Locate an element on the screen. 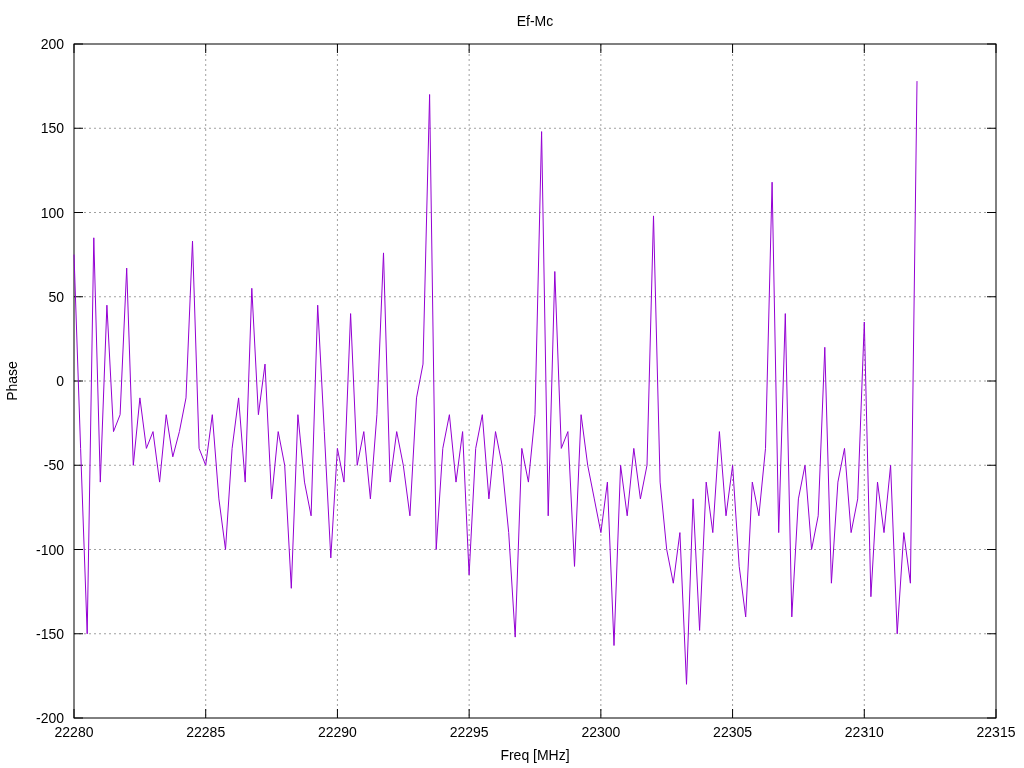 The height and width of the screenshot is (768, 1024). tick-label: -50 is located at coordinates (53, 465).